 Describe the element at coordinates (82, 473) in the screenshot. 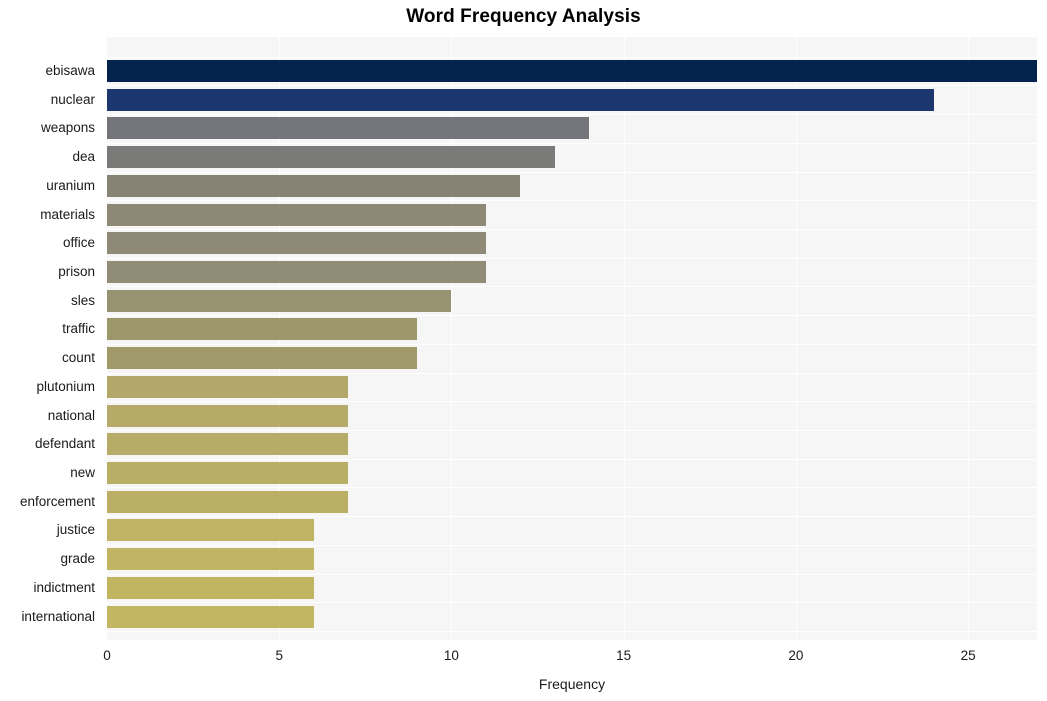

I see `y-tick-label-new: new` at that location.